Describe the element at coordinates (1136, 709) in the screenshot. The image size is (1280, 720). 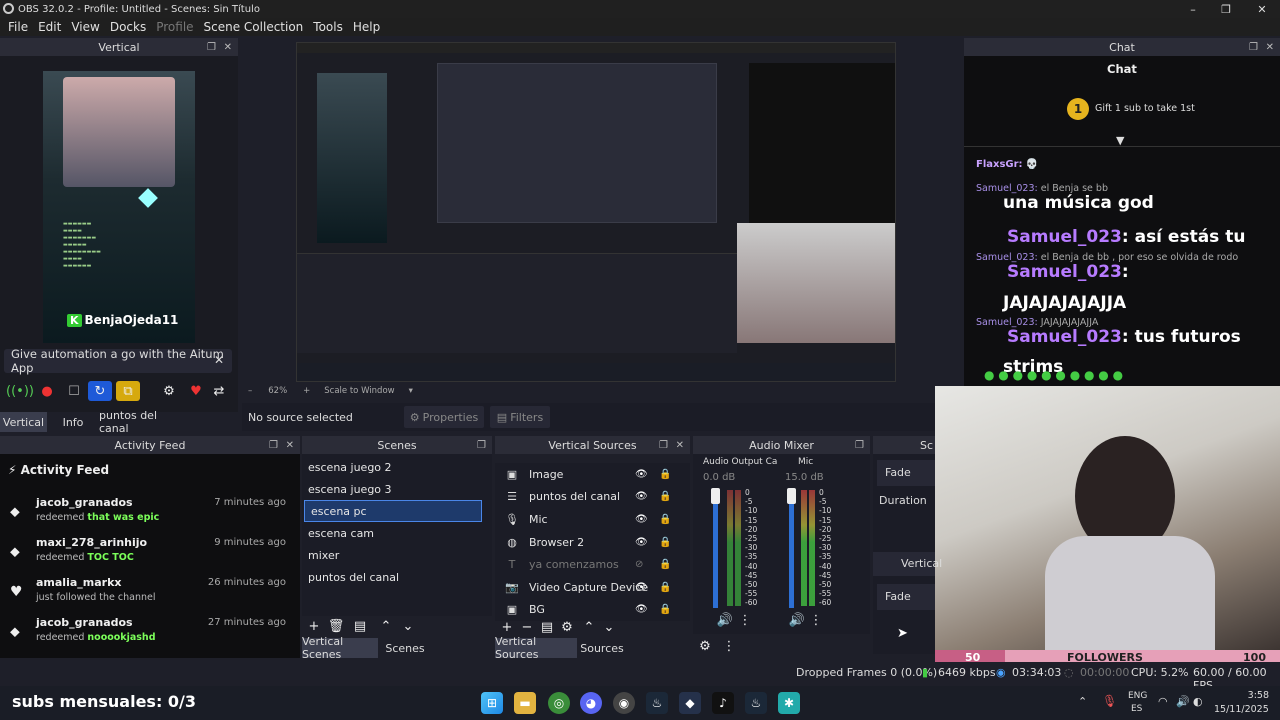
I see `lang-secondary: ES` at that location.